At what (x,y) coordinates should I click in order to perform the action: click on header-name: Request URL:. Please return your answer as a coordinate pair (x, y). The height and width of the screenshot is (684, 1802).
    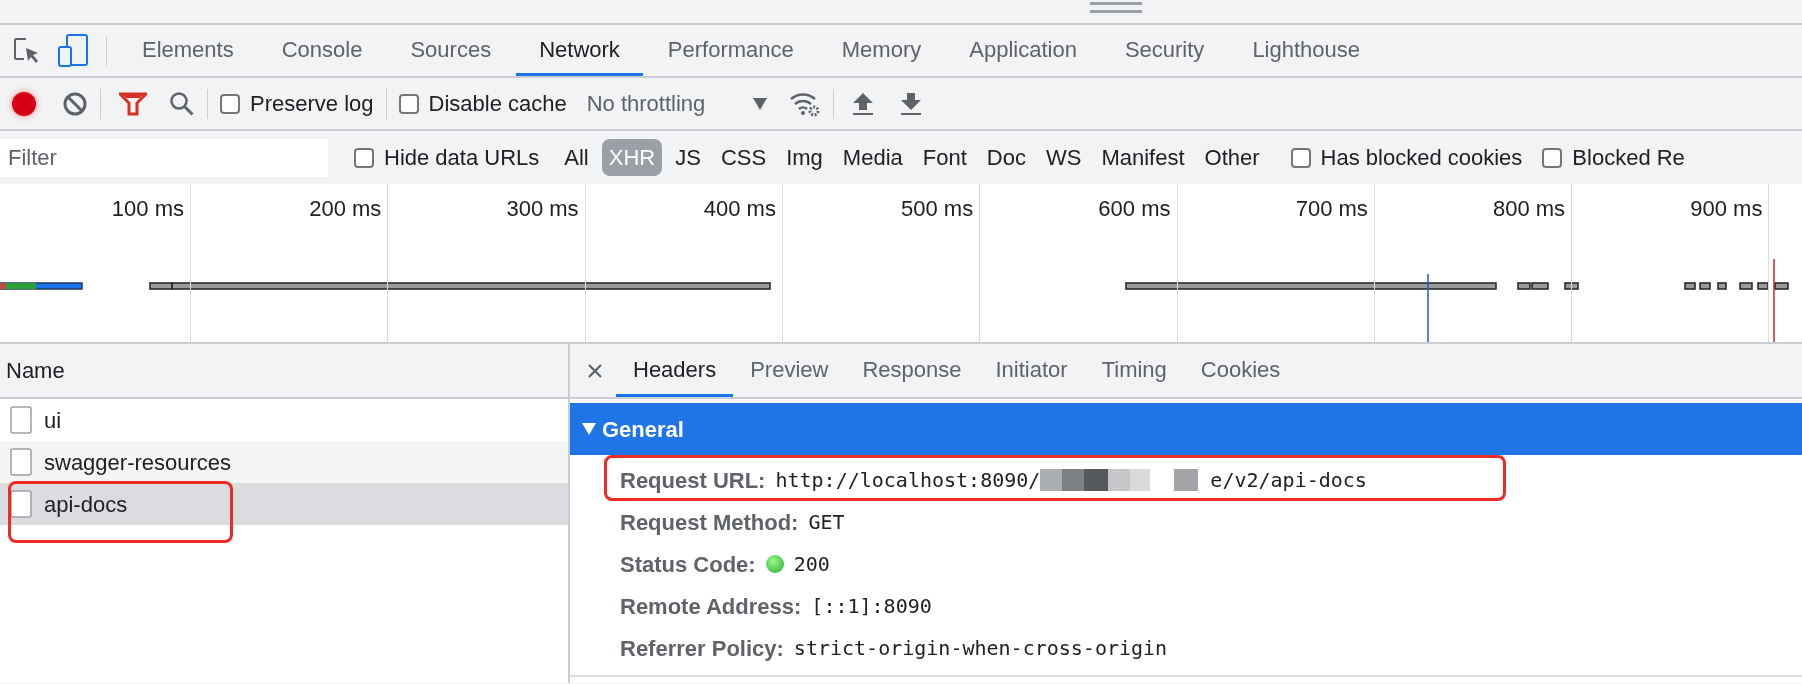
    Looking at the image, I should click on (693, 480).